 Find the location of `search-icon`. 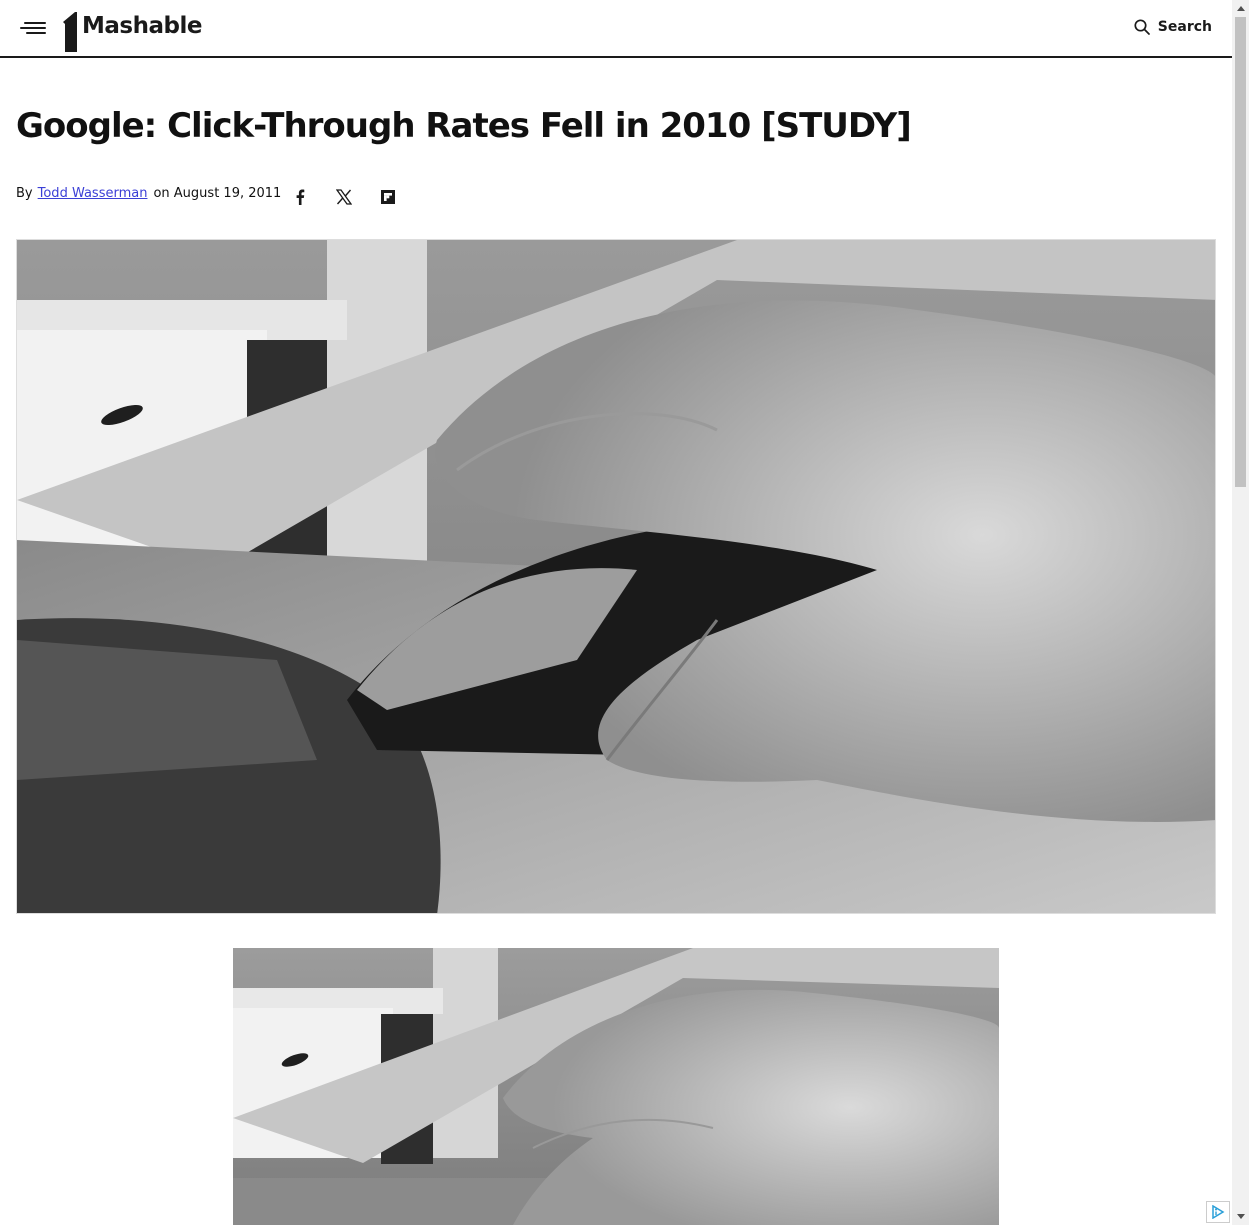

search-icon is located at coordinates (1142, 27).